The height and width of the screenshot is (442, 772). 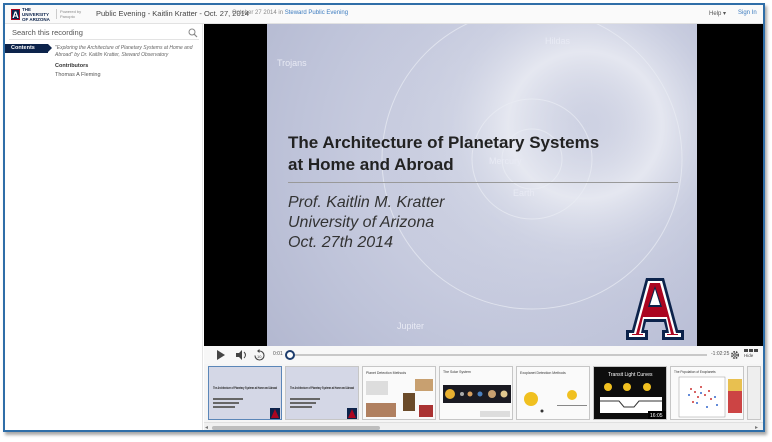 I want to click on search-input: Search this recording, so click(x=47, y=32).